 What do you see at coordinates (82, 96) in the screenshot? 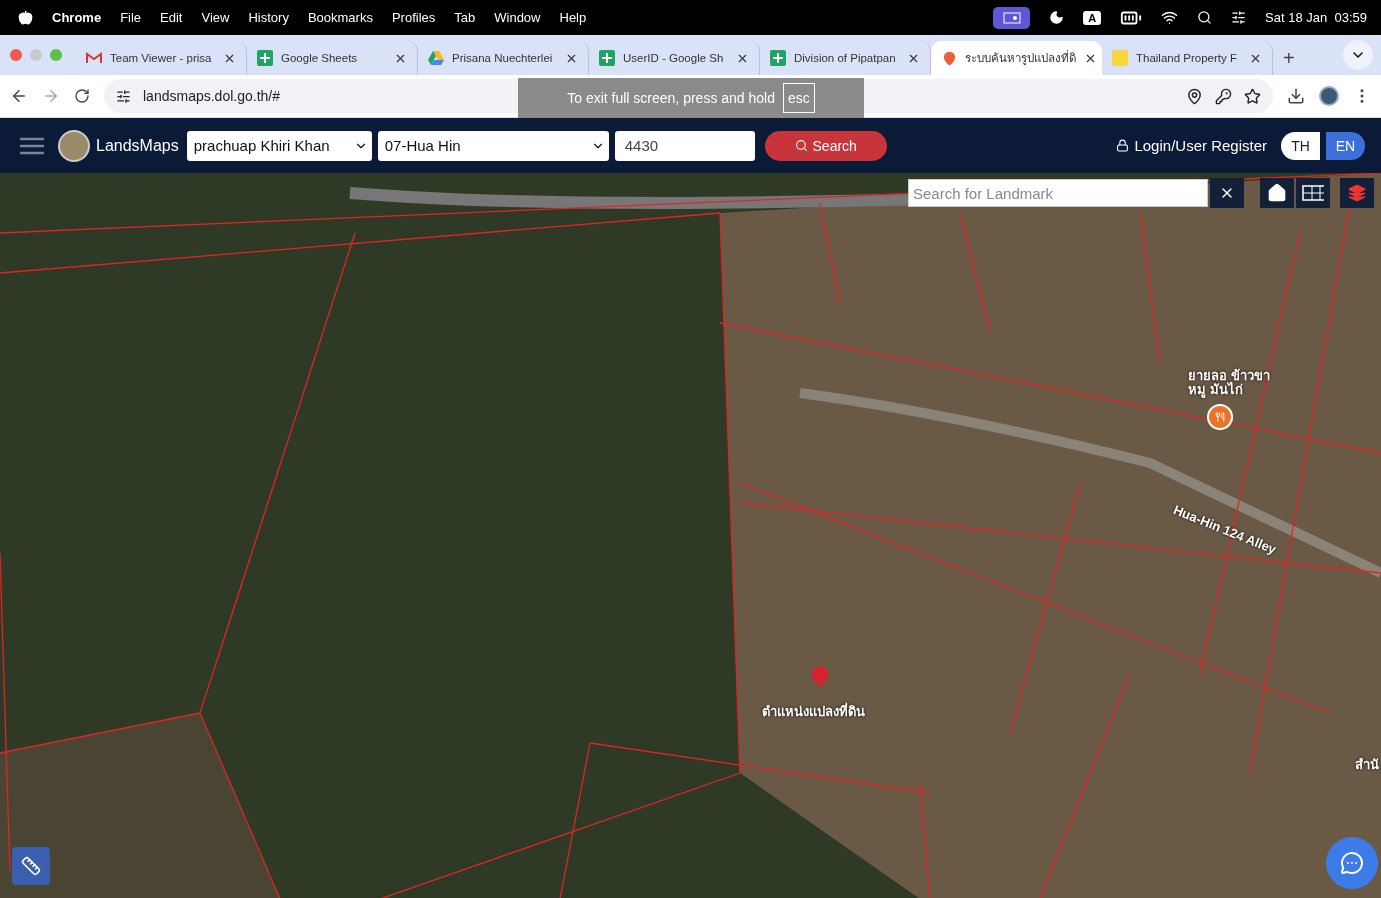
I see `reload-icon` at bounding box center [82, 96].